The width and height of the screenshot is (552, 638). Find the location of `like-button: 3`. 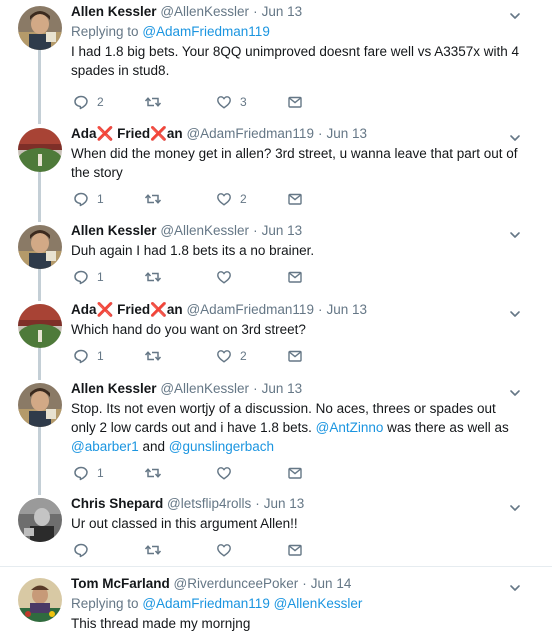

like-button: 3 is located at coordinates (231, 102).